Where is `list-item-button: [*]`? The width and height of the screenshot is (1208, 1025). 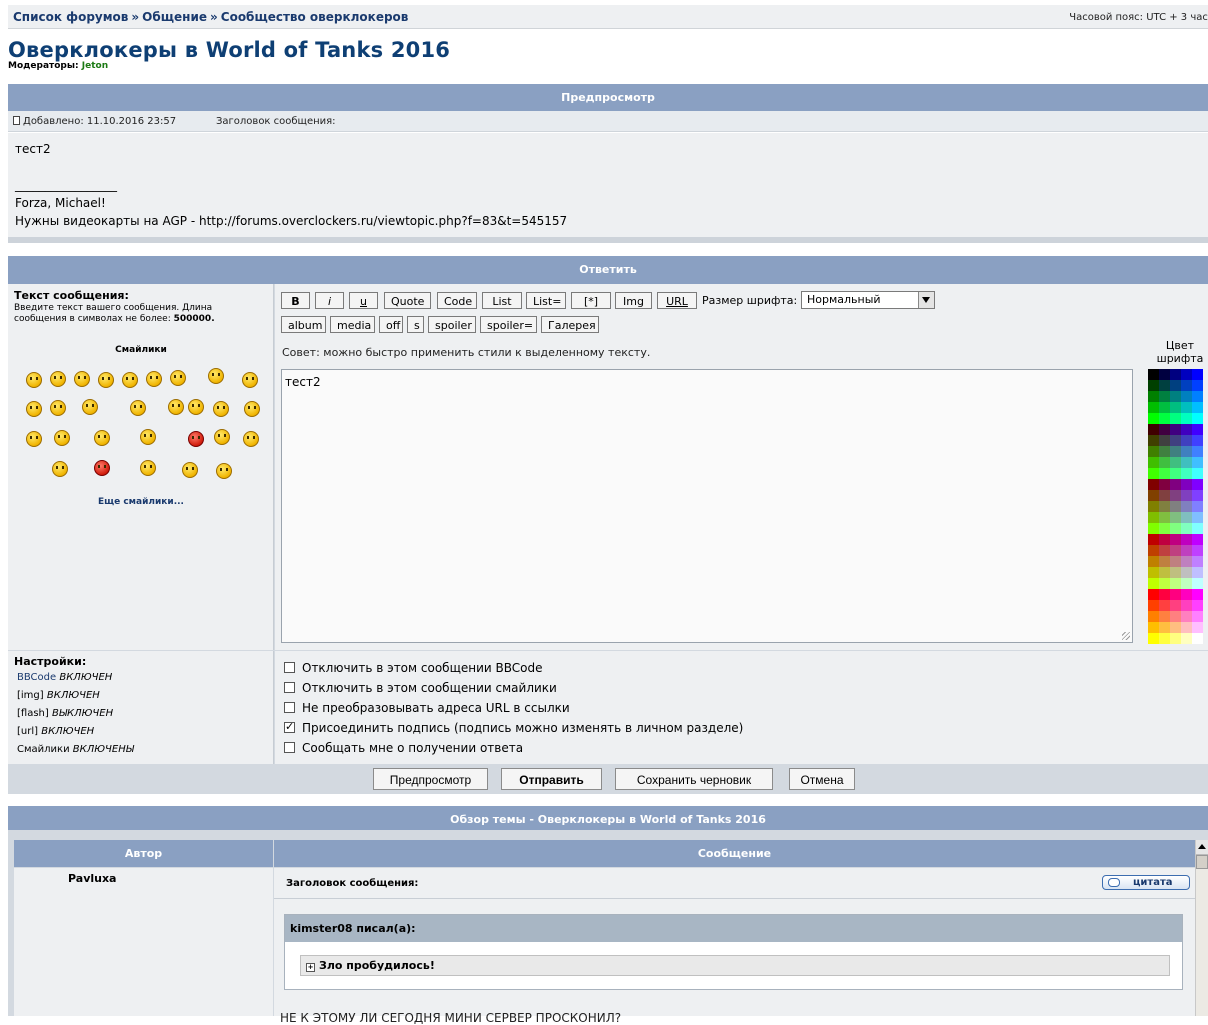 list-item-button: [*] is located at coordinates (591, 300).